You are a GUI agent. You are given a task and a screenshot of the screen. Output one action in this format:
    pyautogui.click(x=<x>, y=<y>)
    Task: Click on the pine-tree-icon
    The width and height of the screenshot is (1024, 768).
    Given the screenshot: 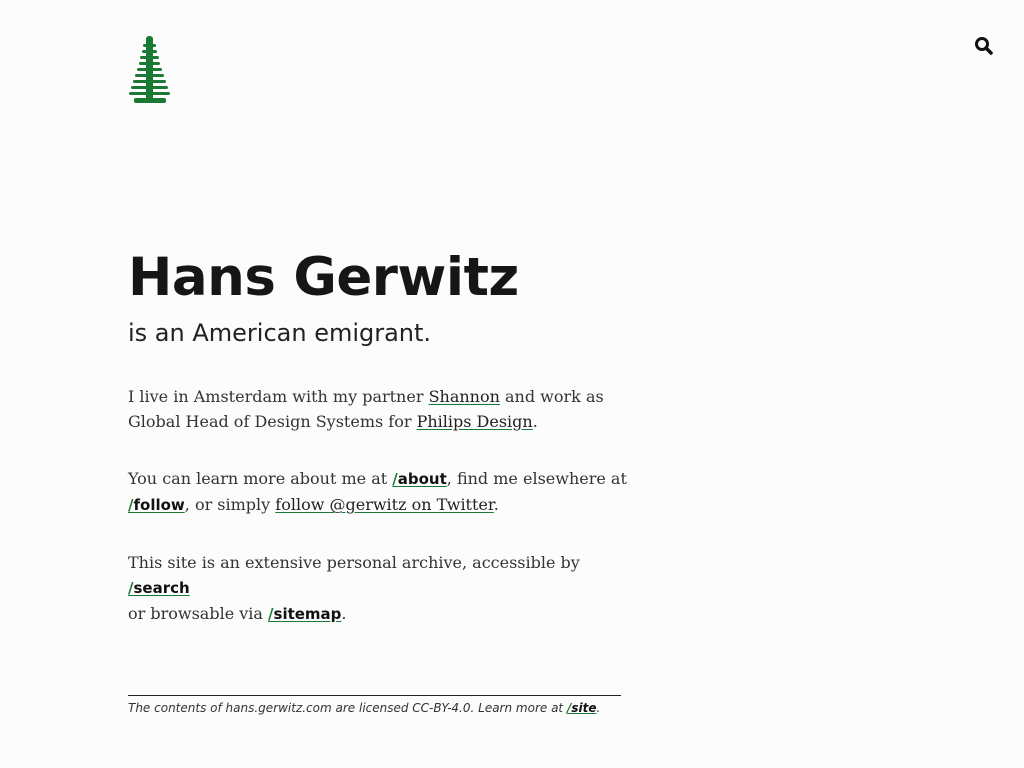 What is the action you would take?
    pyautogui.click(x=150, y=70)
    